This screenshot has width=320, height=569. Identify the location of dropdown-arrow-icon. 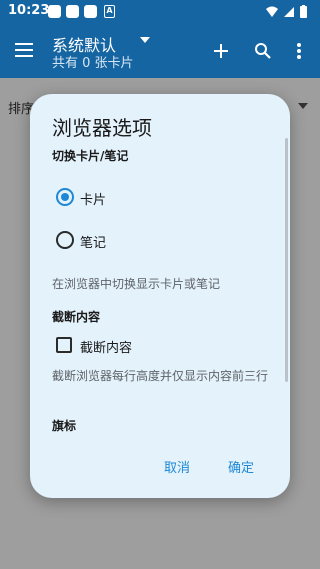
(145, 40).